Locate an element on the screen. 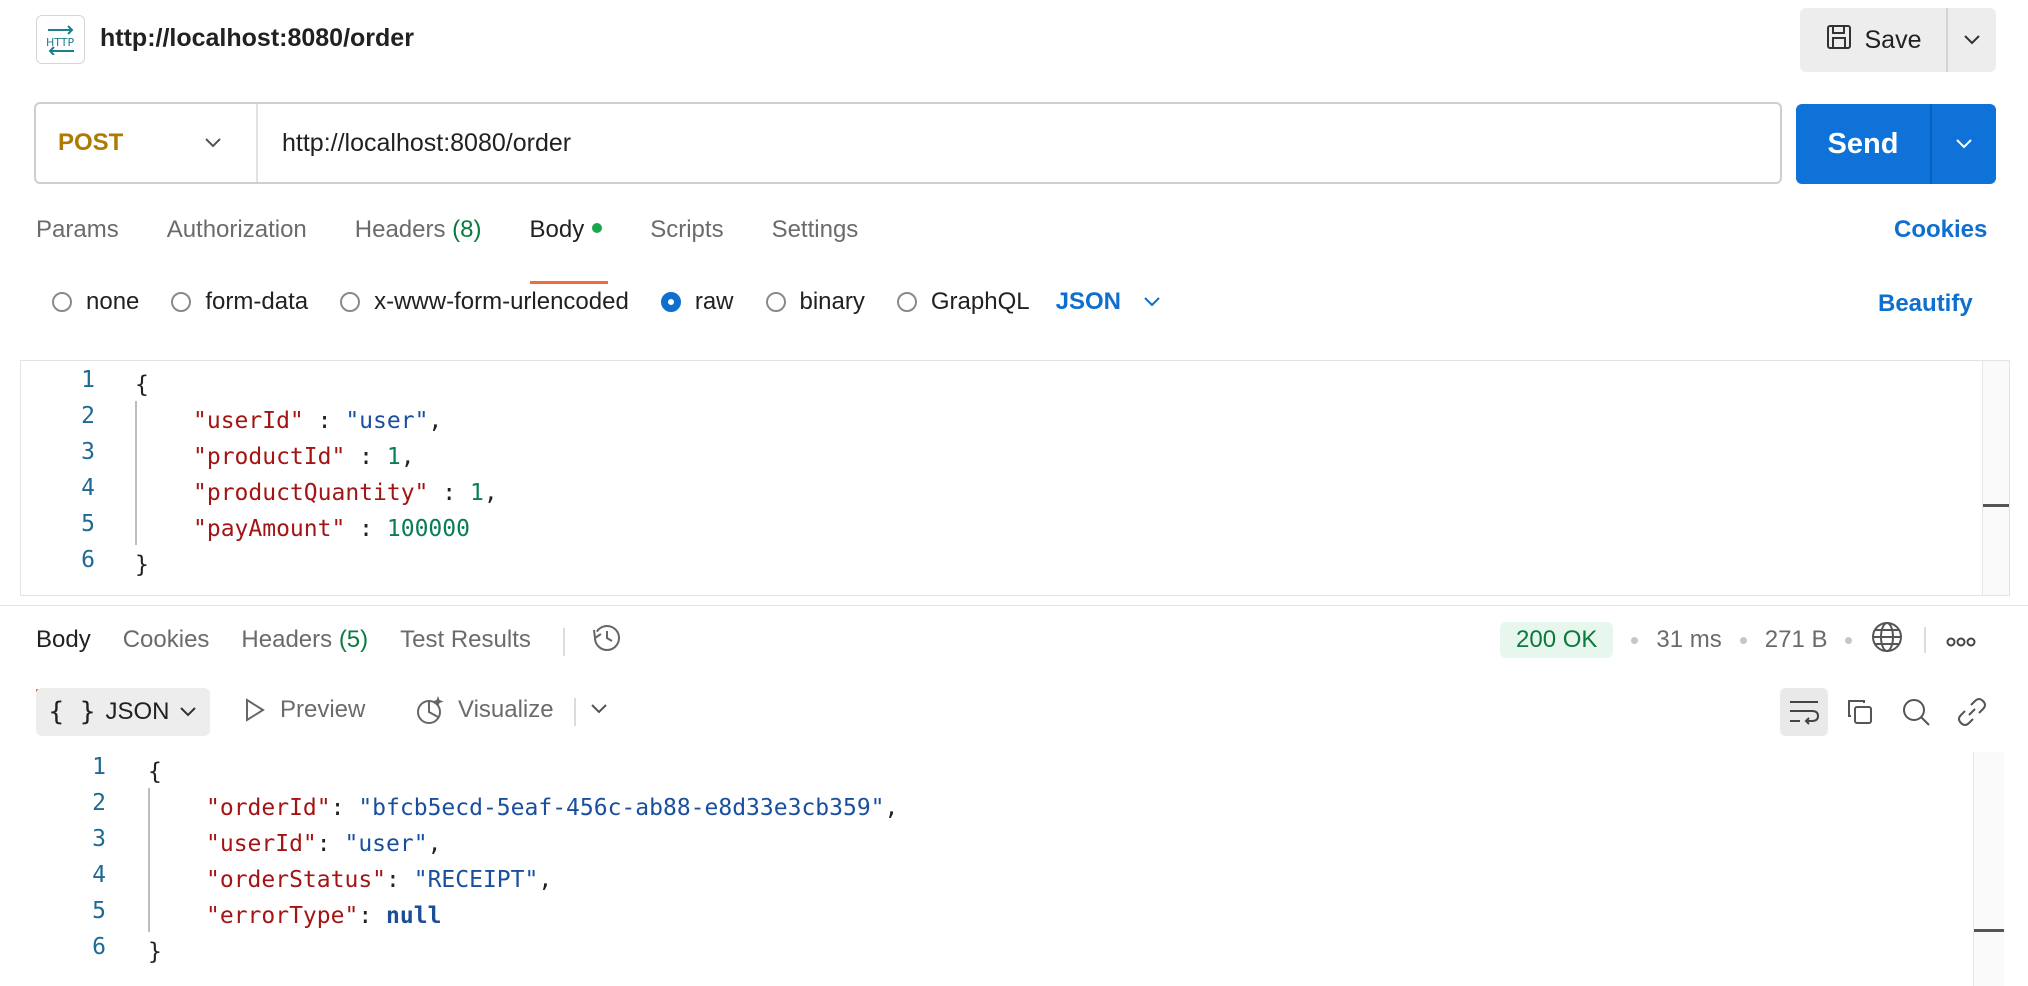 The height and width of the screenshot is (986, 2028). more-options-icon is located at coordinates (1961, 640).